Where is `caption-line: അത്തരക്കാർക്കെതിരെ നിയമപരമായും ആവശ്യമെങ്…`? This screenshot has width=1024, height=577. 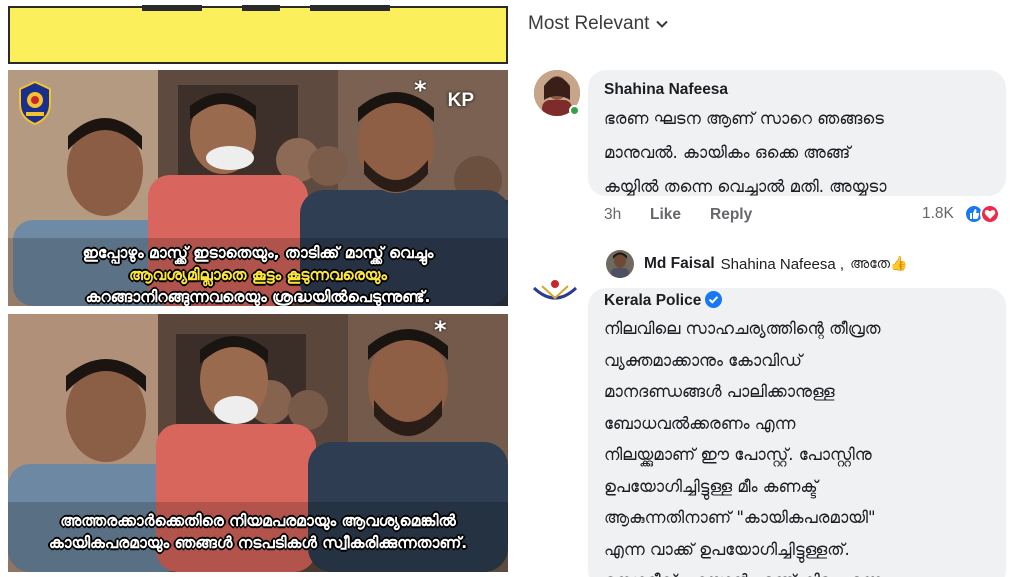
caption-line: അത്തരക്കാർക്കെതിരെ നിയമപരമായും ആവശ്യമെങ്… is located at coordinates (258, 521).